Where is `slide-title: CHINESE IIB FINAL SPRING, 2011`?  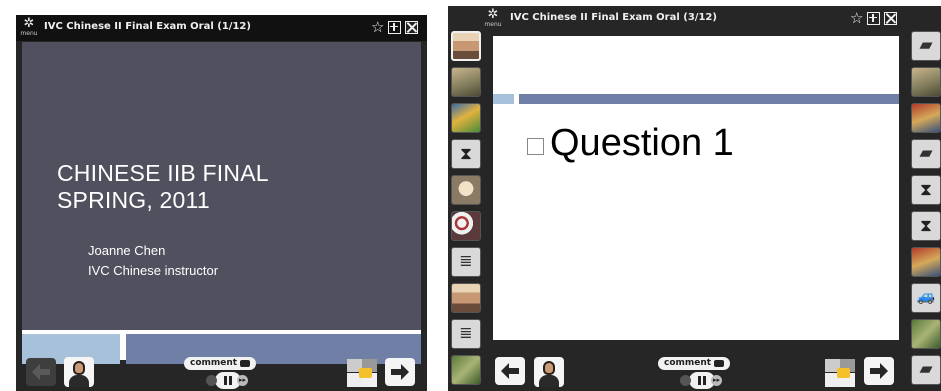
slide-title: CHINESE IIB FINAL SPRING, 2011 is located at coordinates (163, 187).